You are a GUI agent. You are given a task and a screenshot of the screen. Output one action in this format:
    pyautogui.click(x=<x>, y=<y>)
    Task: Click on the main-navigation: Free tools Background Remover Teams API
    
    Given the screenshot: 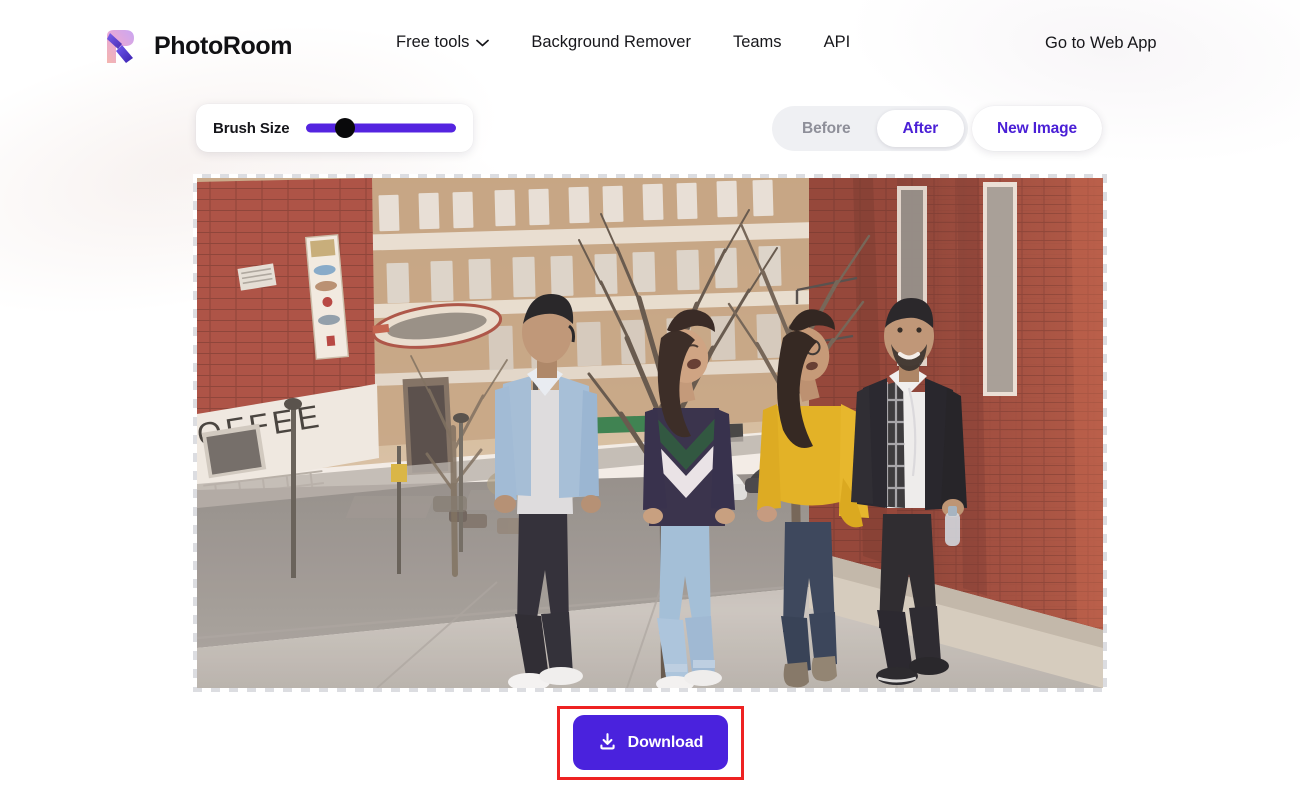 What is the action you would take?
    pyautogui.click(x=623, y=42)
    